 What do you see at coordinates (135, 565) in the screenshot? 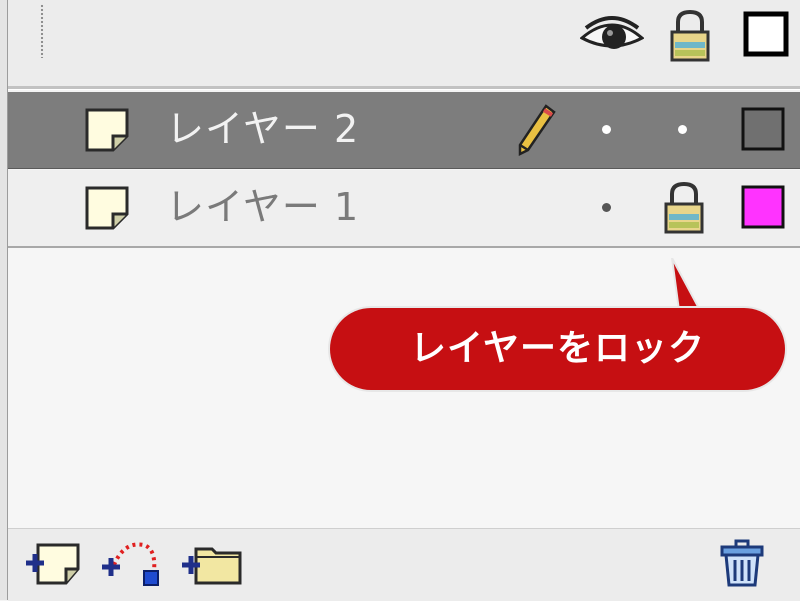
I see `add-motion-guide-icon` at bounding box center [135, 565].